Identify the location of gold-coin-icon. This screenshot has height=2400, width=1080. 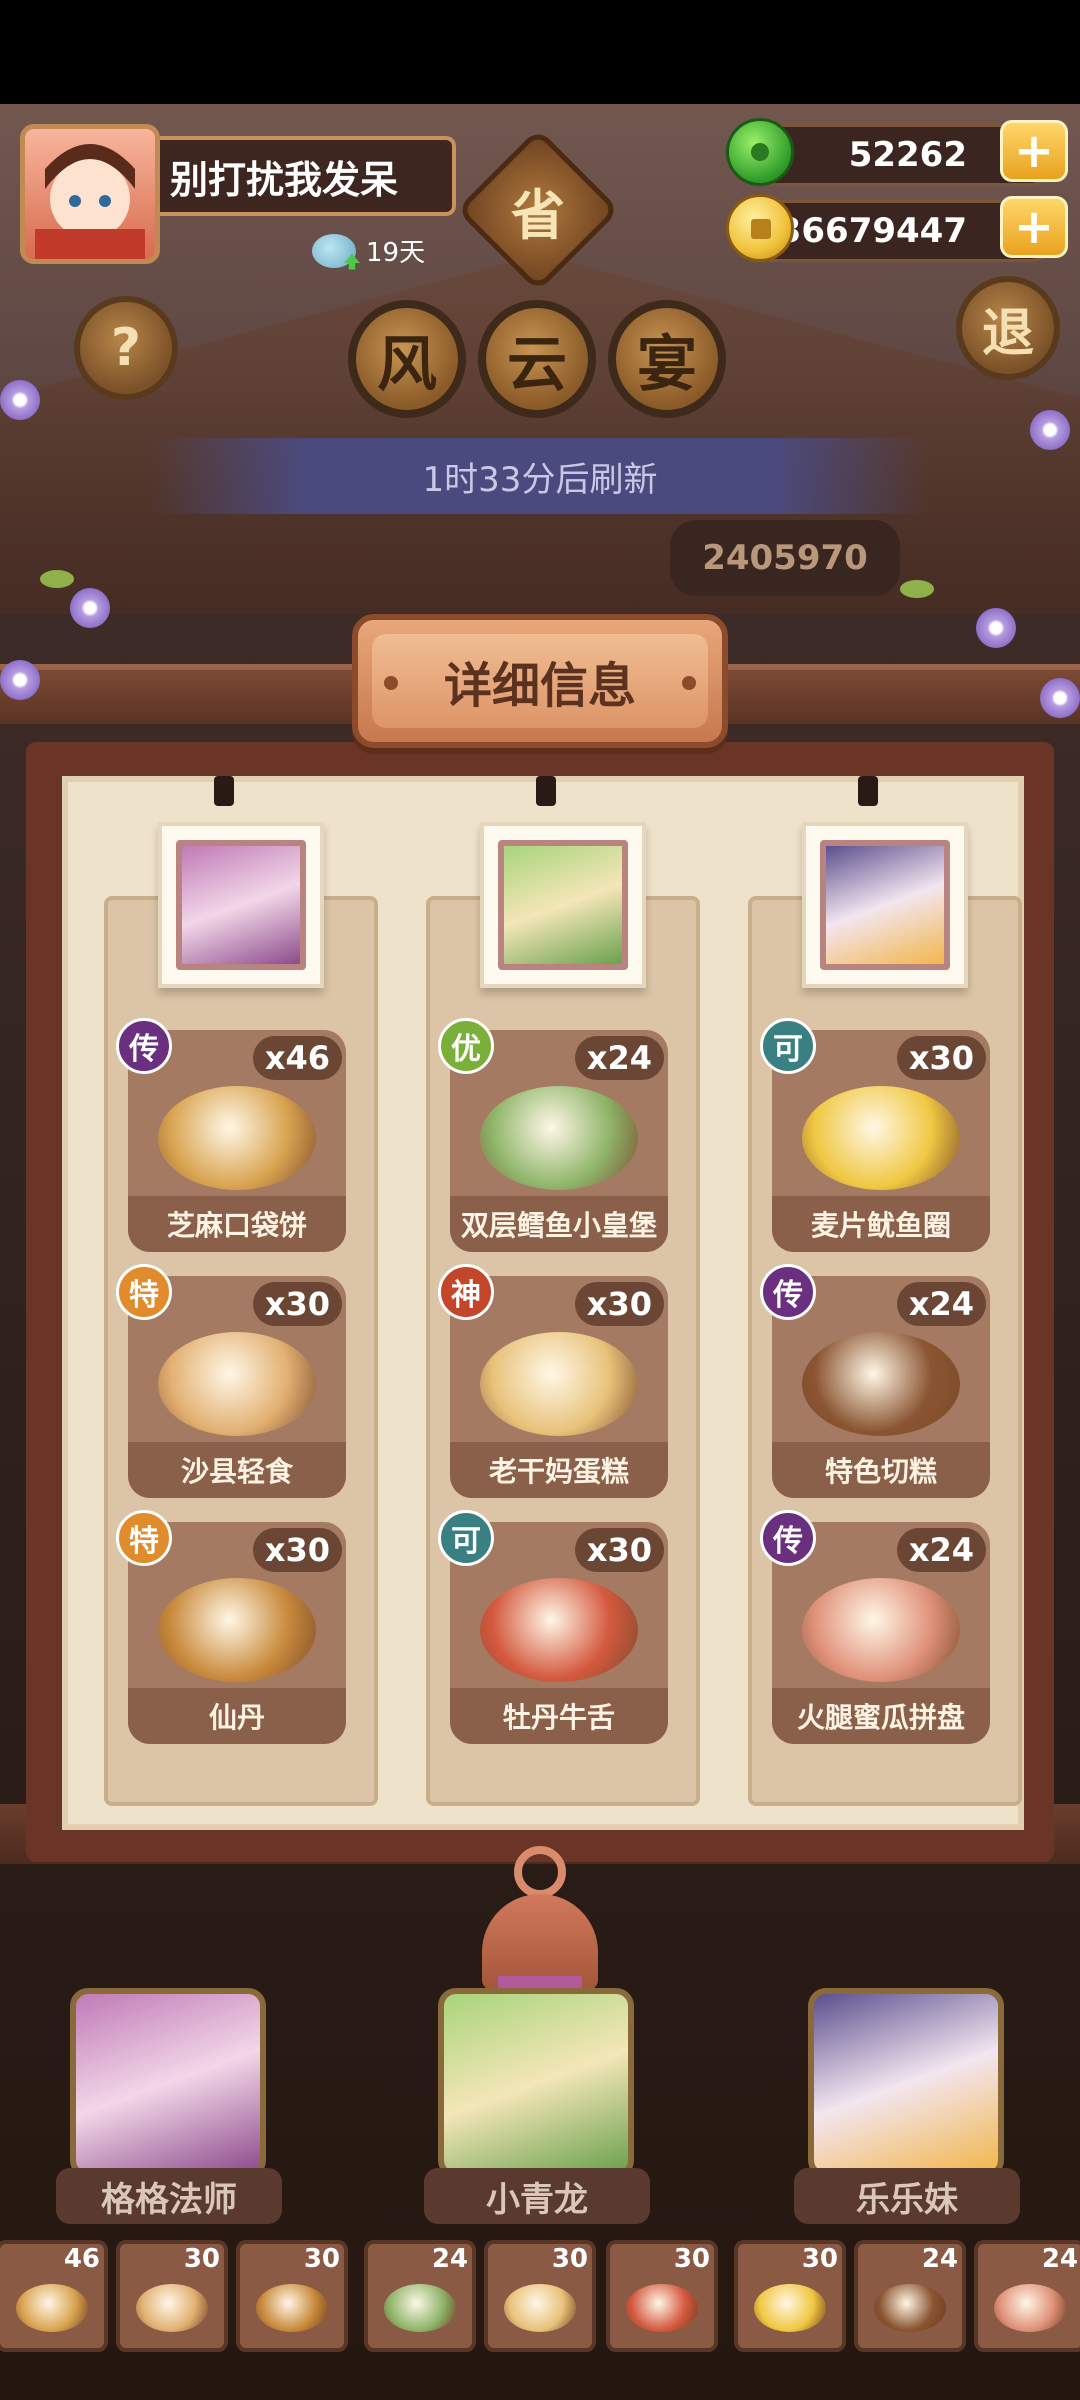
(760, 228).